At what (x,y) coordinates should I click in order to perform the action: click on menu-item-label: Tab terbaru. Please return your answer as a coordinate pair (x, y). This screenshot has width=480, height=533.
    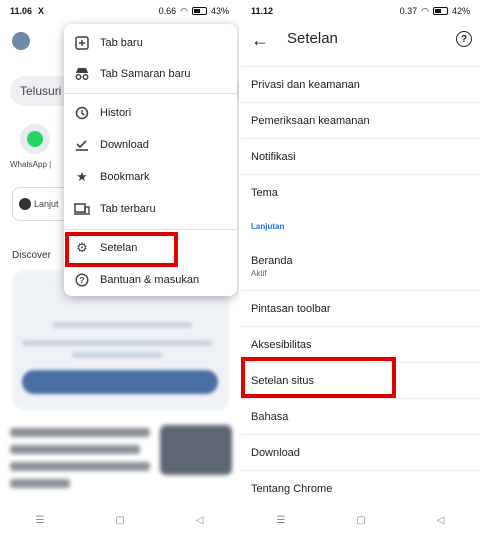
    Looking at the image, I should click on (128, 209).